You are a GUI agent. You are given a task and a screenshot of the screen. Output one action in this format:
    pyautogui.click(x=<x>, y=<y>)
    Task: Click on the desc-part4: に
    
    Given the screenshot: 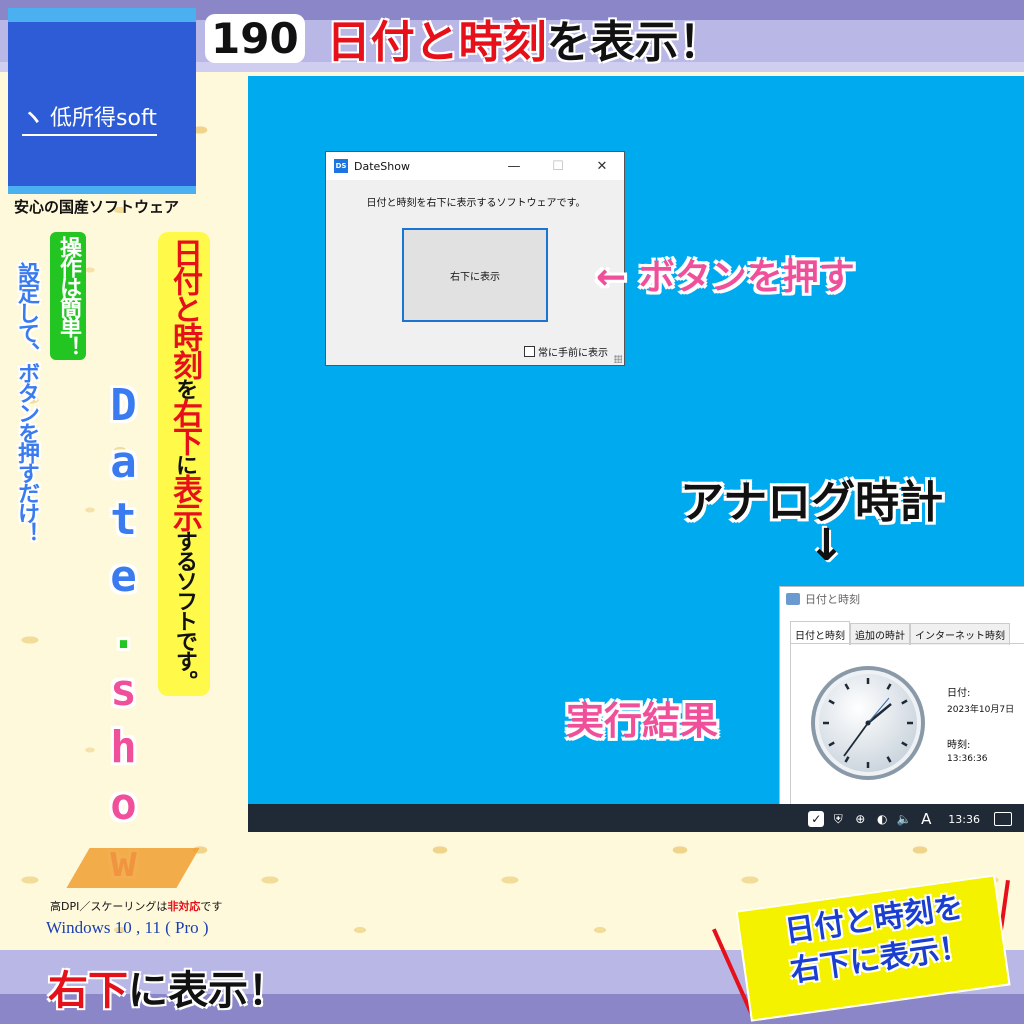 What is the action you would take?
    pyautogui.click(x=184, y=464)
    